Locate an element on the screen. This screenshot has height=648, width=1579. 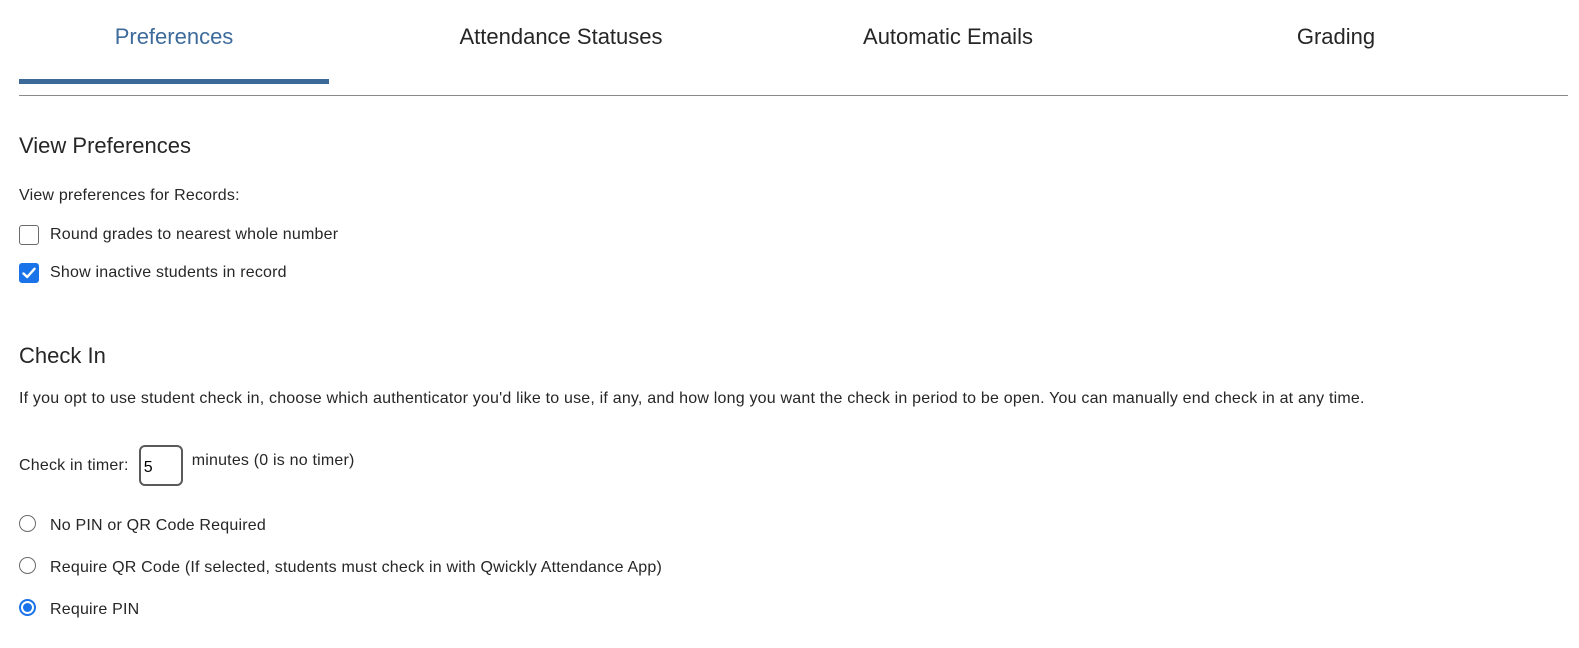
tab-attendance-statuses: Attendance Statuses is located at coordinates (561, 42).